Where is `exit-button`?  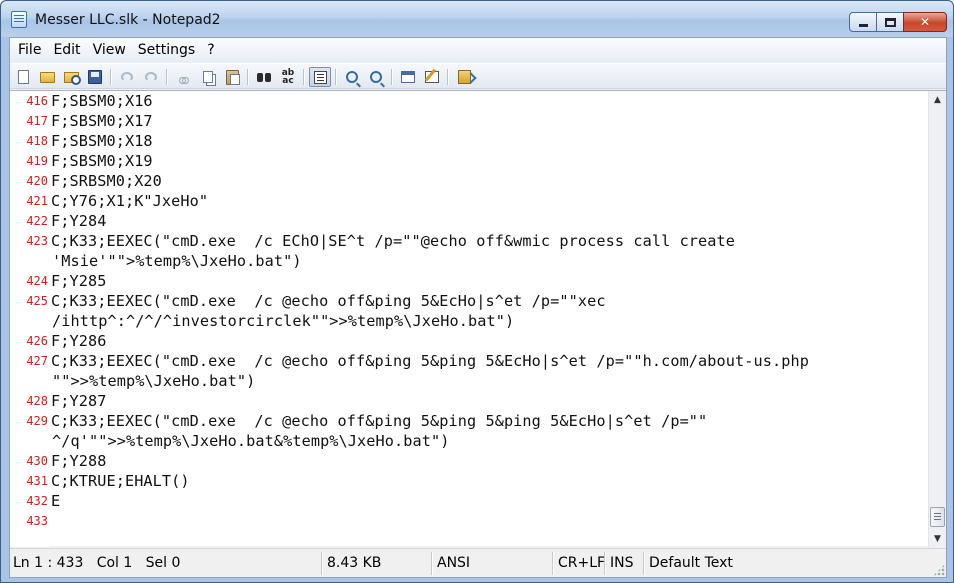 exit-button is located at coordinates (464, 77).